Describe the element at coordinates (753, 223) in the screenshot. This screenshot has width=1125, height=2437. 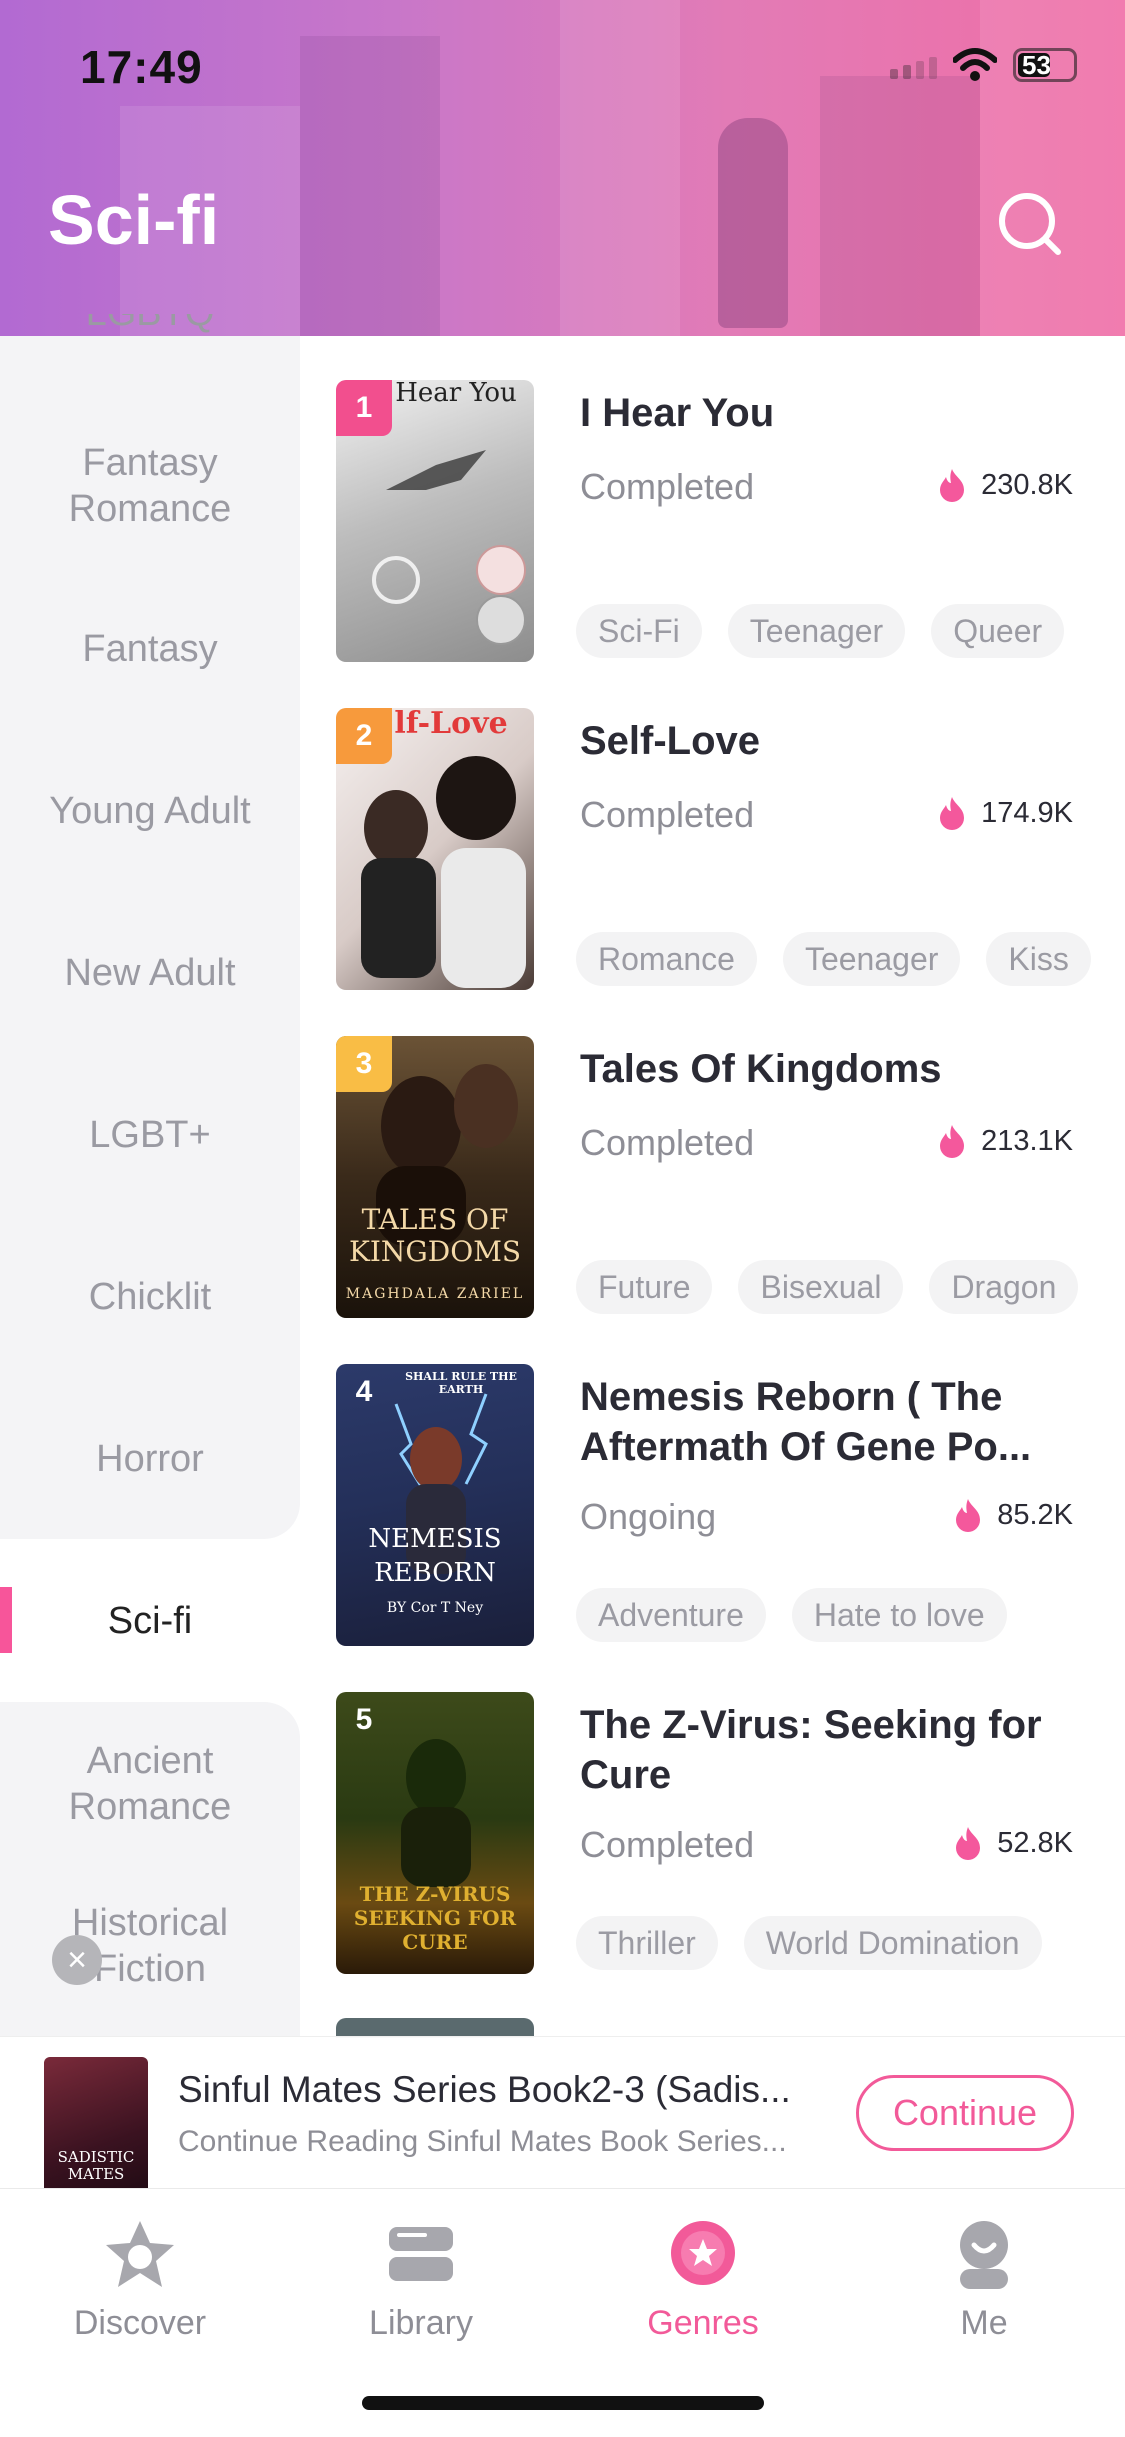
I see `header-bg-figure` at that location.